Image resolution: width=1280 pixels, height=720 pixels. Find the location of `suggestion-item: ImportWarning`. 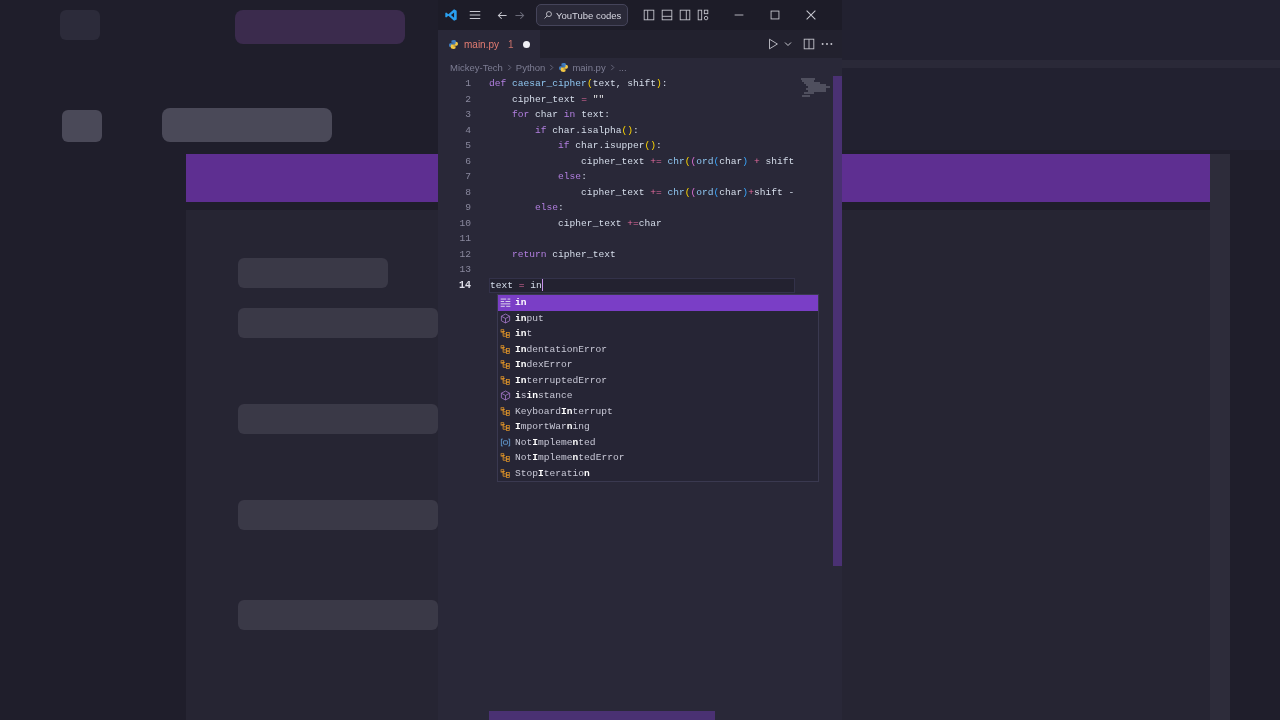

suggestion-item: ImportWarning is located at coordinates (658, 427).